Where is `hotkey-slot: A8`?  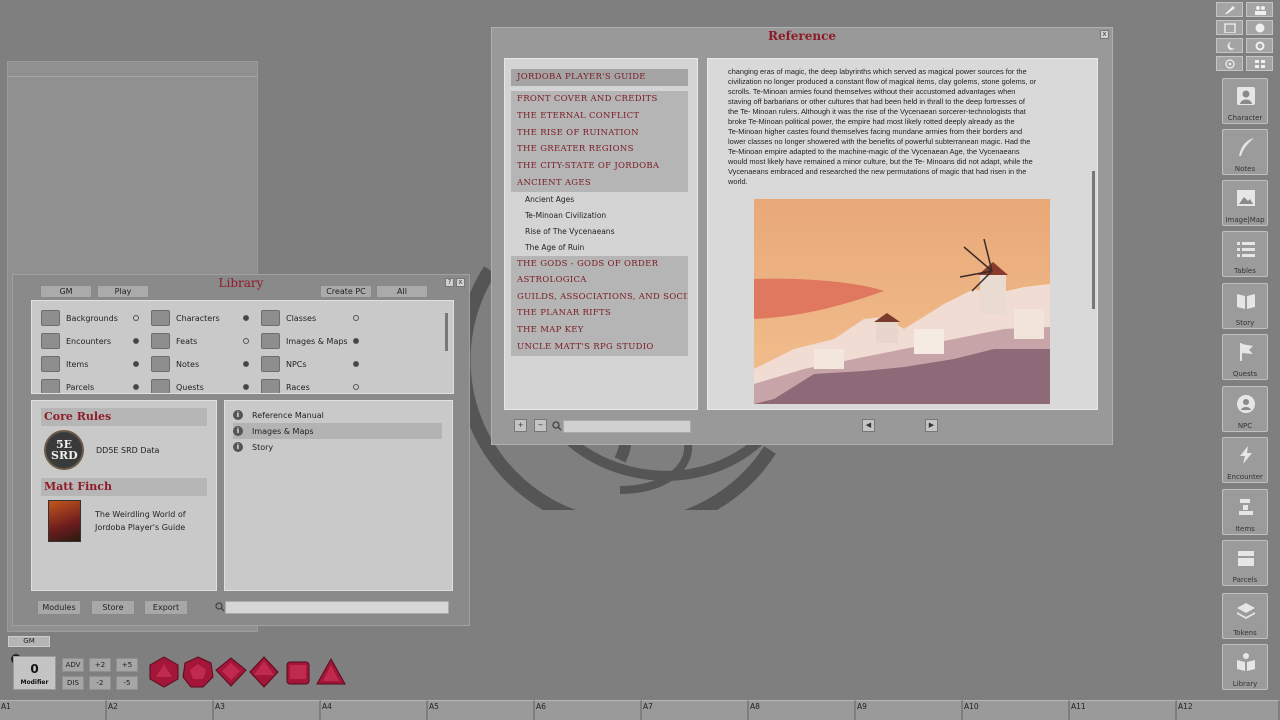
hotkey-slot: A8 is located at coordinates (802, 710).